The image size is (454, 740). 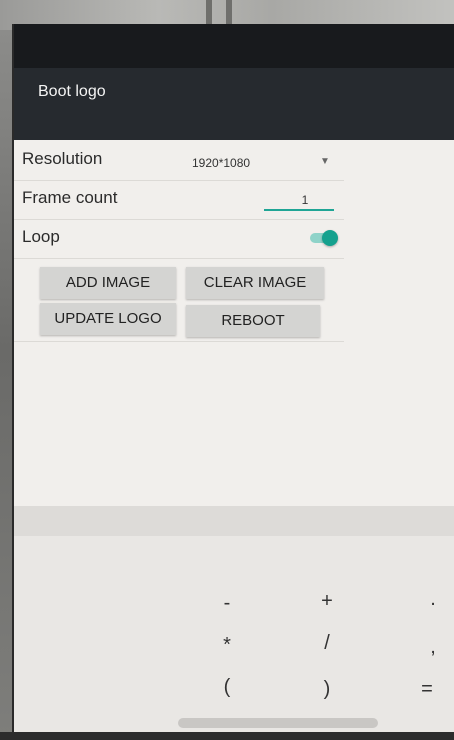 What do you see at coordinates (427, 689) in the screenshot?
I see `key-equals: =` at bounding box center [427, 689].